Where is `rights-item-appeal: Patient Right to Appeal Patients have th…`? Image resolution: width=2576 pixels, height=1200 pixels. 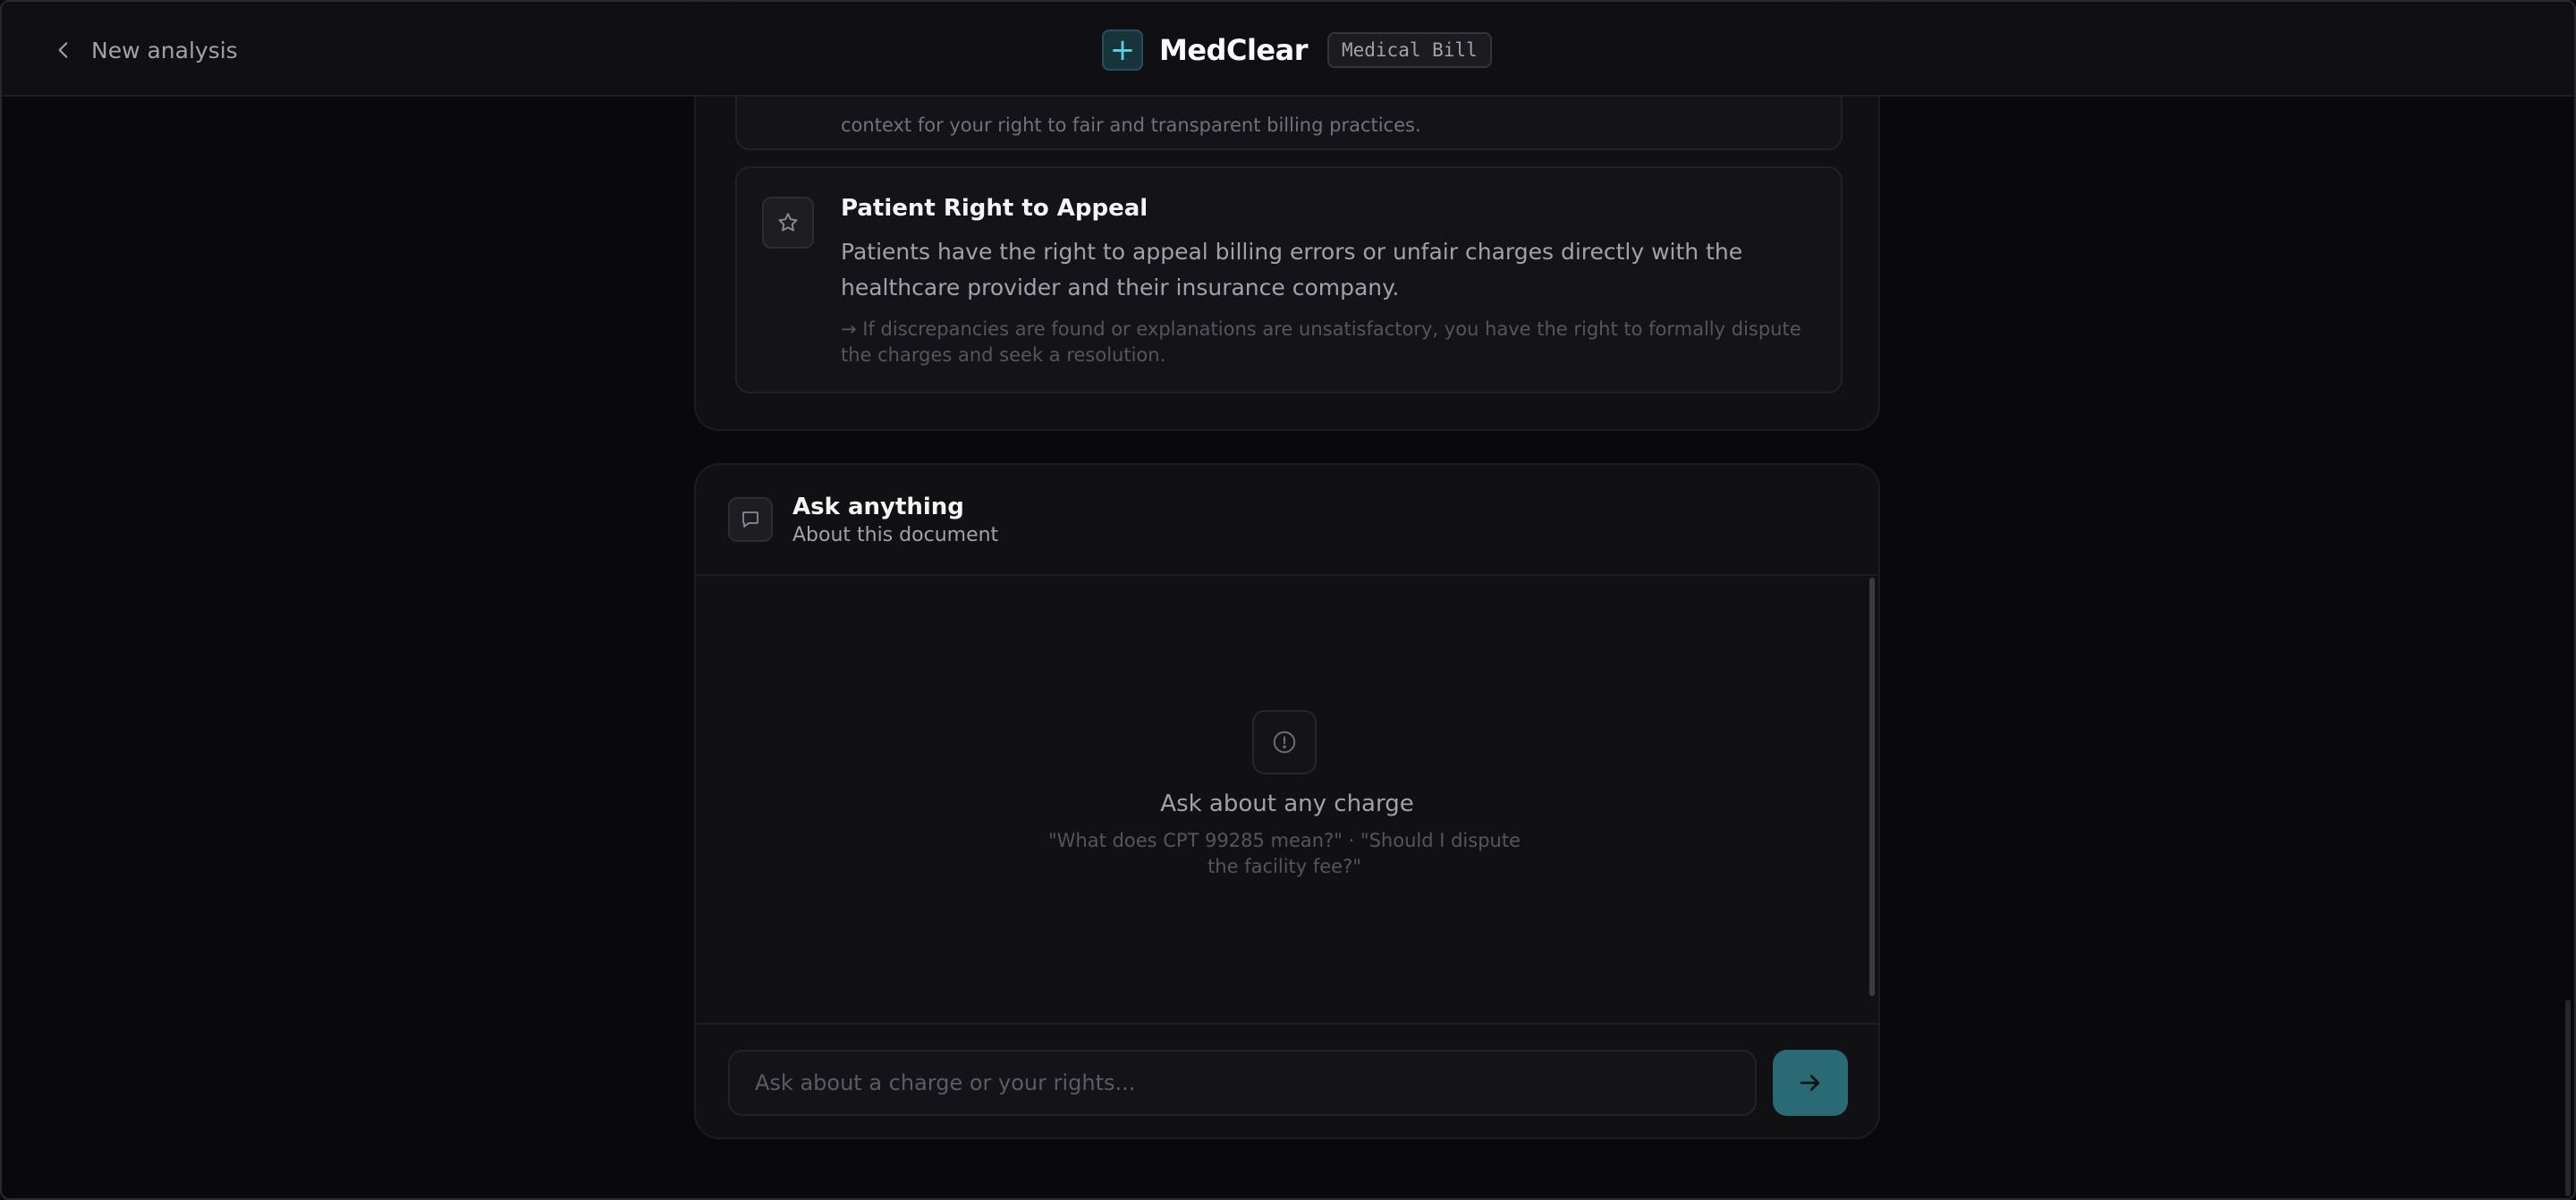
rights-item-appeal: Patient Right to Appeal Patients have th… is located at coordinates (1289, 280).